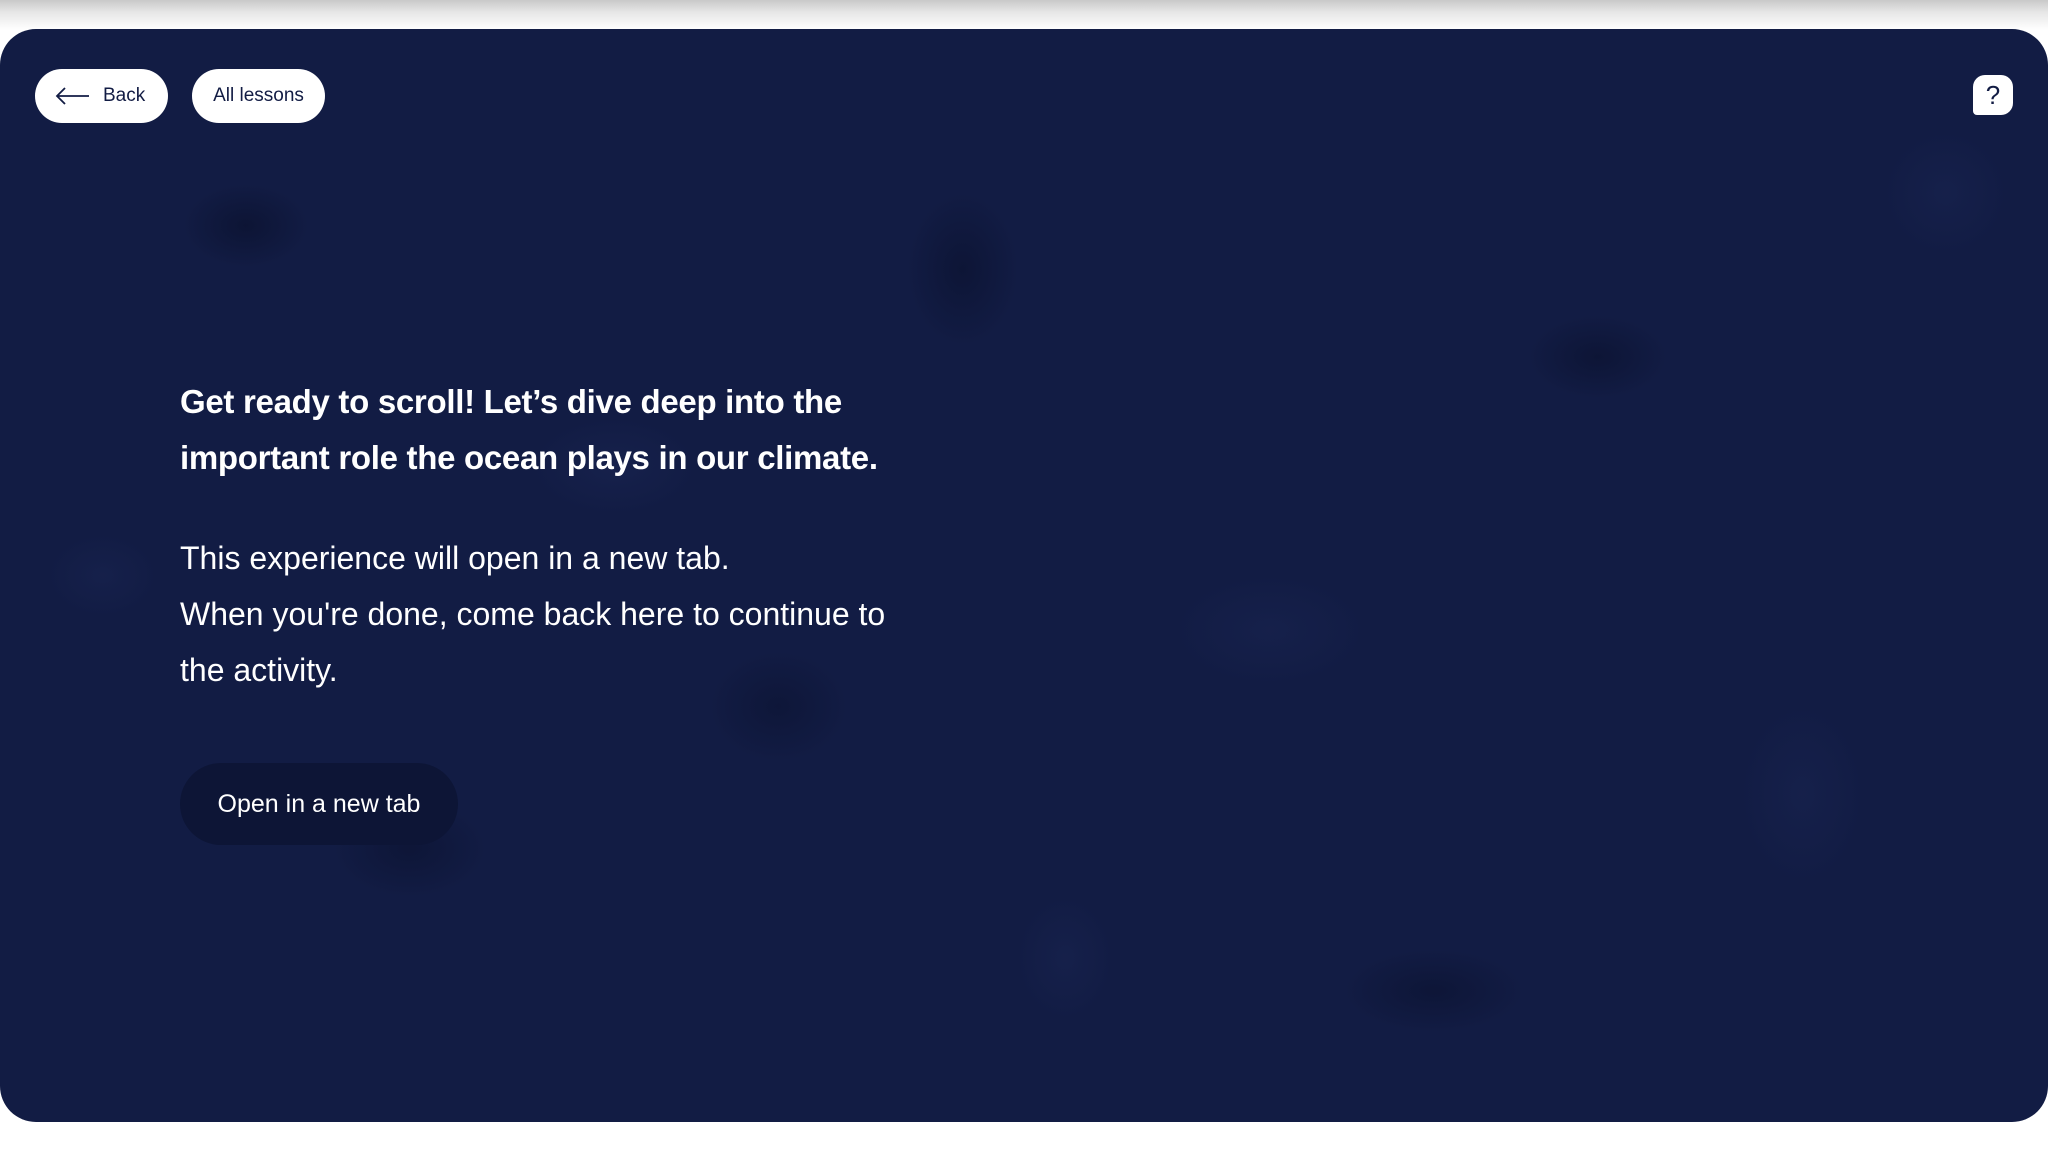  I want to click on help-question-icon: ?, so click(1993, 94).